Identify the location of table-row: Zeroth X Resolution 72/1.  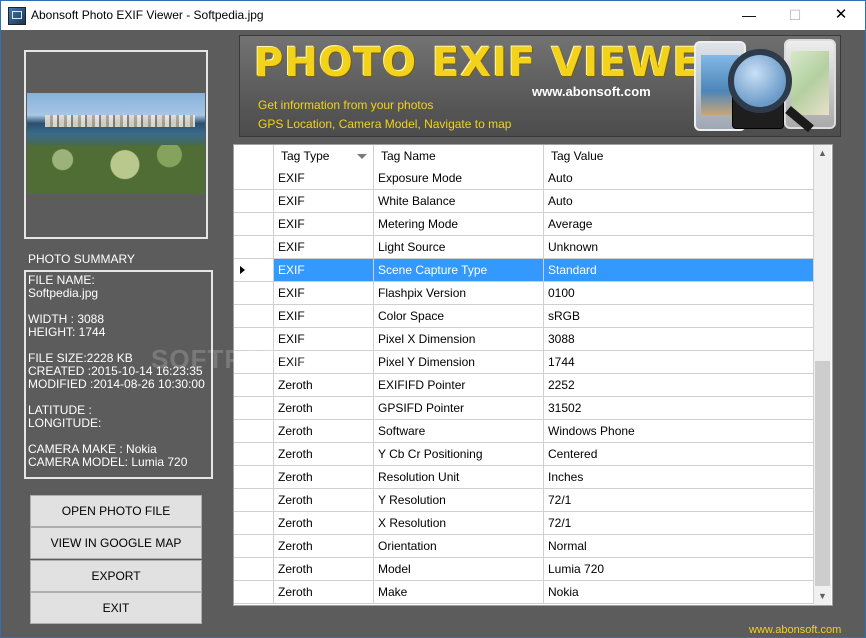
(524, 523).